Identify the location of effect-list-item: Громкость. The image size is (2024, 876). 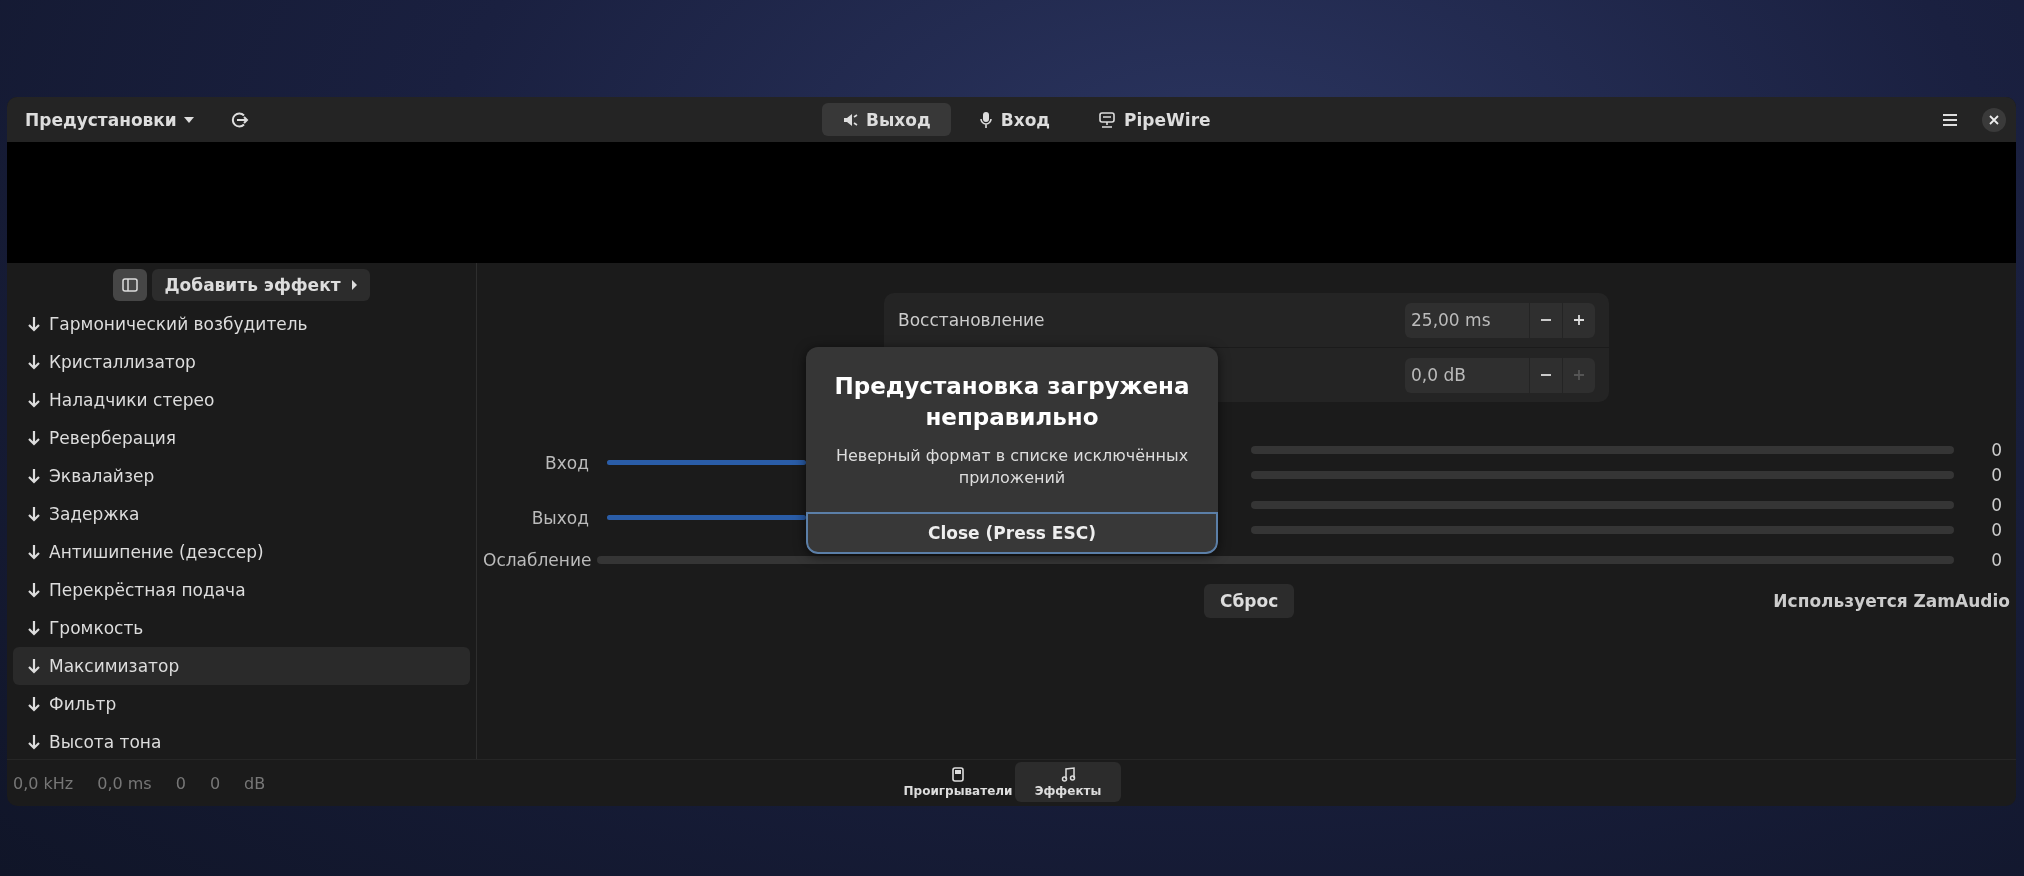
(241, 628).